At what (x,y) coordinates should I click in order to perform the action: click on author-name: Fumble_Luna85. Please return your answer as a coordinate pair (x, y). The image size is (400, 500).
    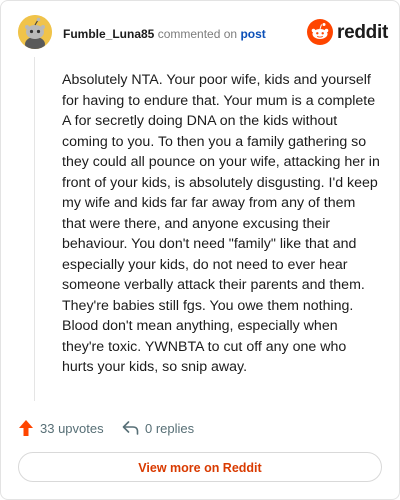
    Looking at the image, I should click on (108, 34).